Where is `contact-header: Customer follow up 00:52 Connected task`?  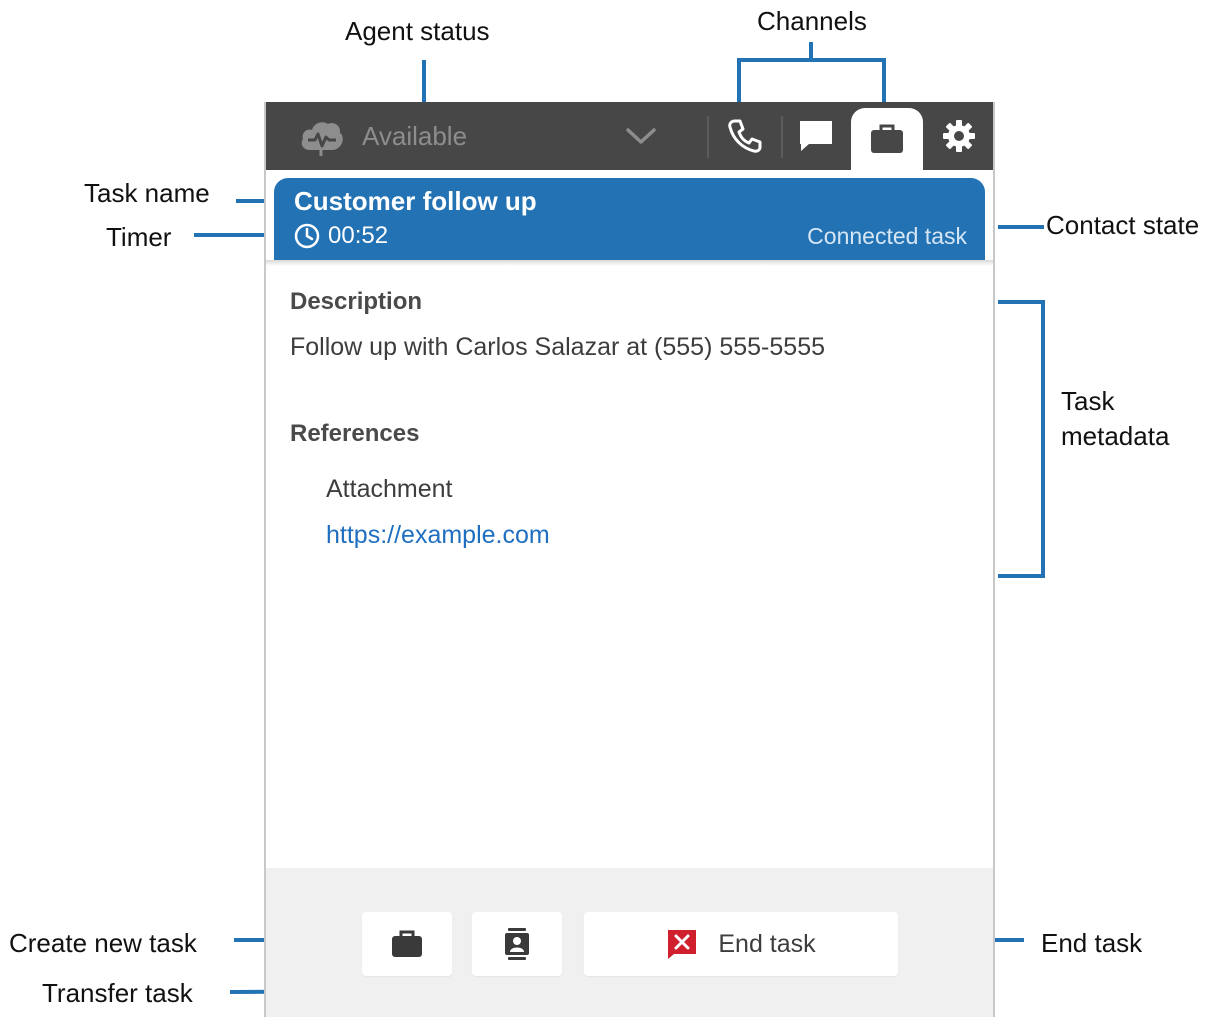 contact-header: Customer follow up 00:52 Connected task is located at coordinates (629, 219).